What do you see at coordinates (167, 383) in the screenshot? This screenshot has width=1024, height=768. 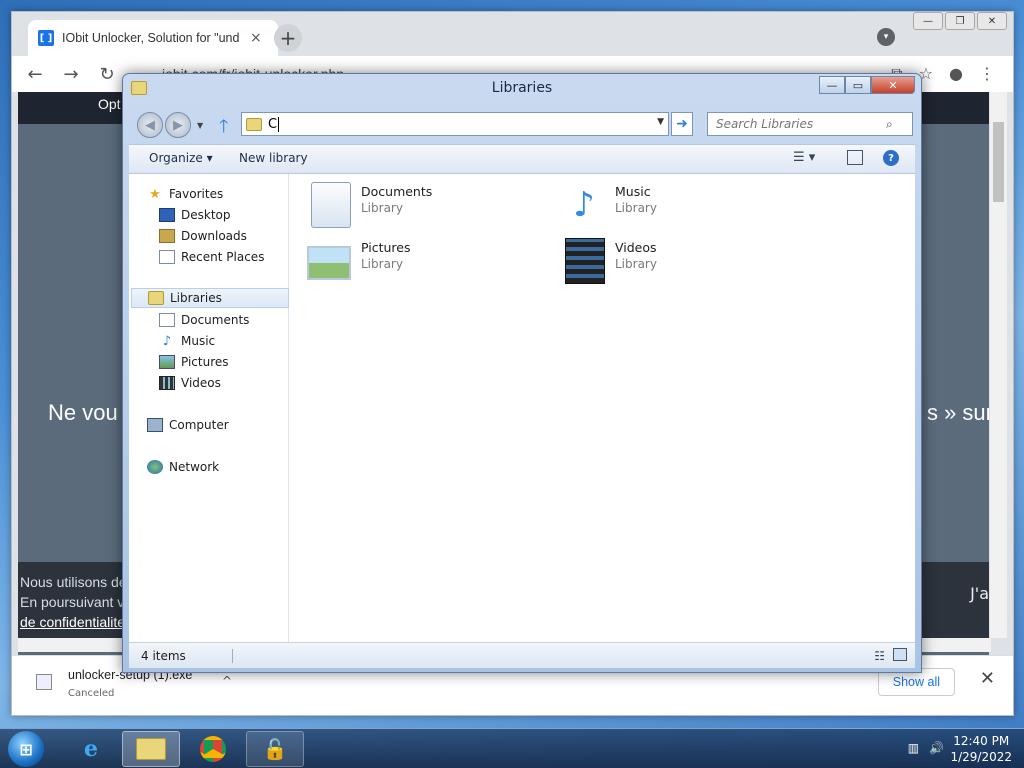 I see `videos-icon` at bounding box center [167, 383].